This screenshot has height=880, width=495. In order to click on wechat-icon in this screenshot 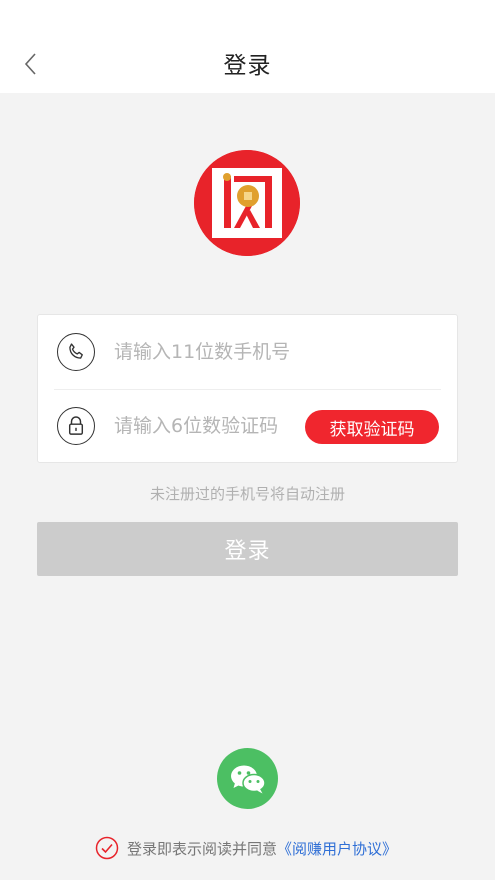, I will do `click(248, 779)`.